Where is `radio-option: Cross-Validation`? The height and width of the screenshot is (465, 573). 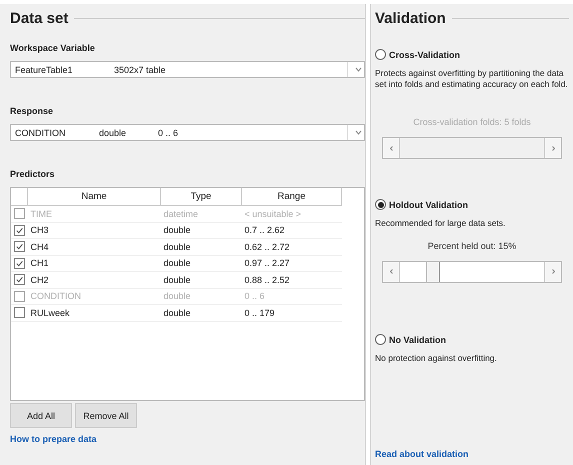 radio-option: Cross-Validation is located at coordinates (417, 54).